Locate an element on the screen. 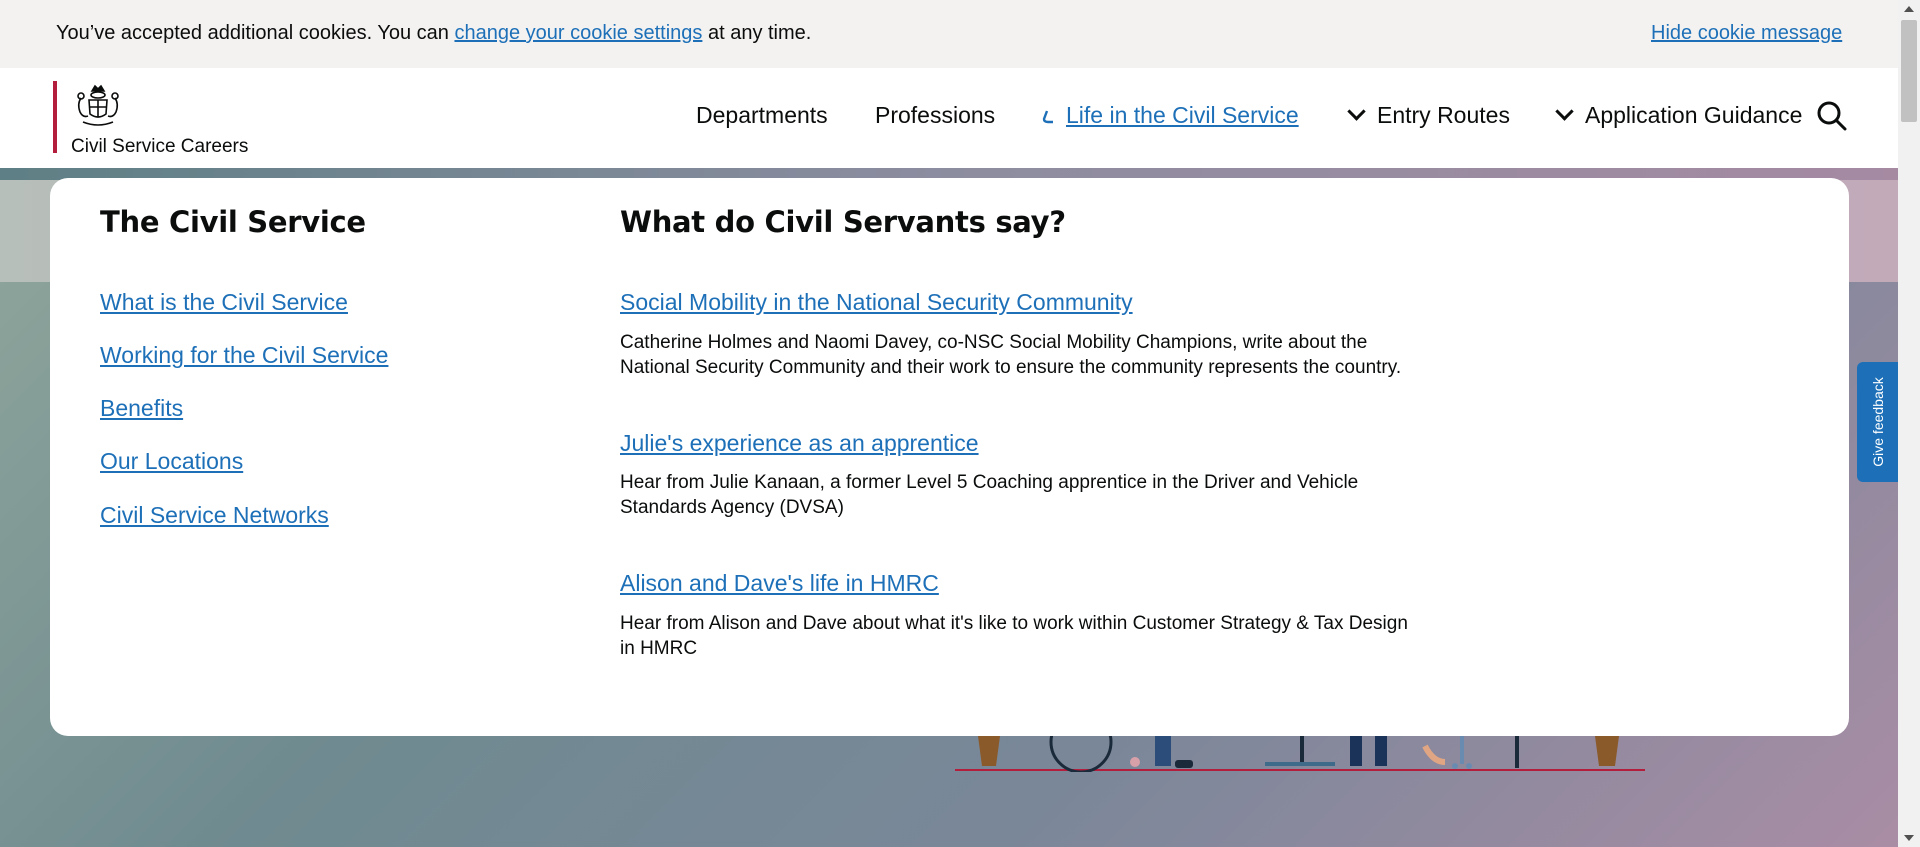 The image size is (1920, 847). scrollbar-thumb is located at coordinates (1909, 71).